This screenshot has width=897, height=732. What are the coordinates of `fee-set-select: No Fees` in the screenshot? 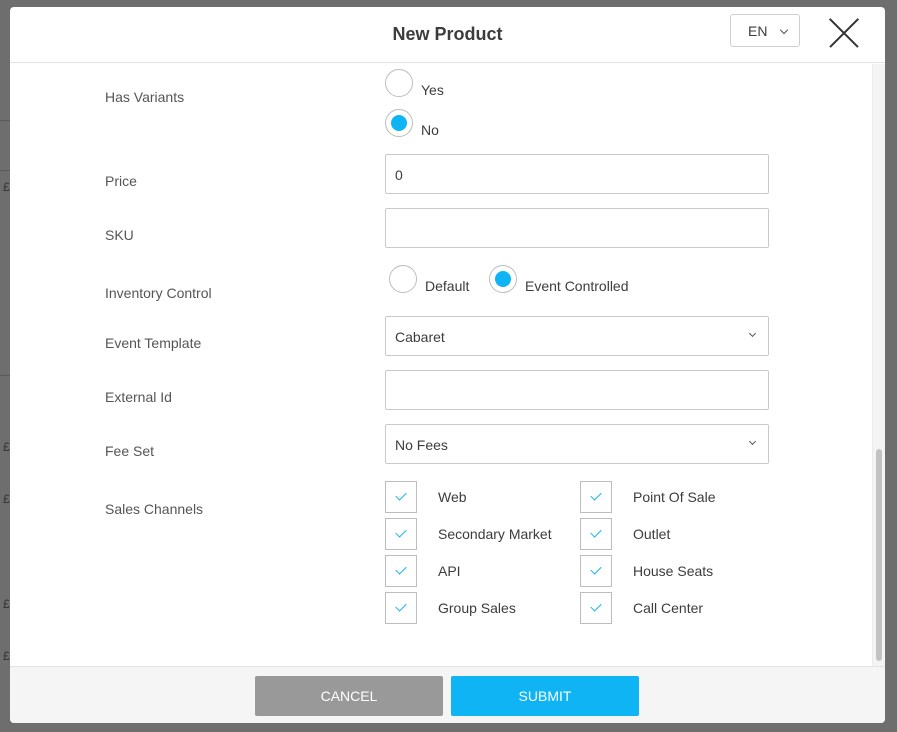 It's located at (577, 444).